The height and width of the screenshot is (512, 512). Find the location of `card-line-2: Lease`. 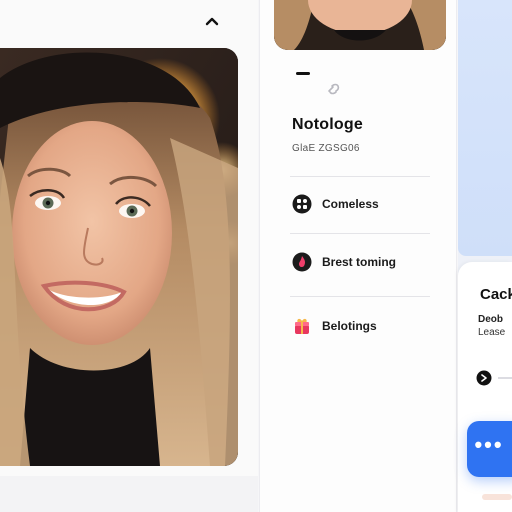

card-line-2: Lease is located at coordinates (492, 332).